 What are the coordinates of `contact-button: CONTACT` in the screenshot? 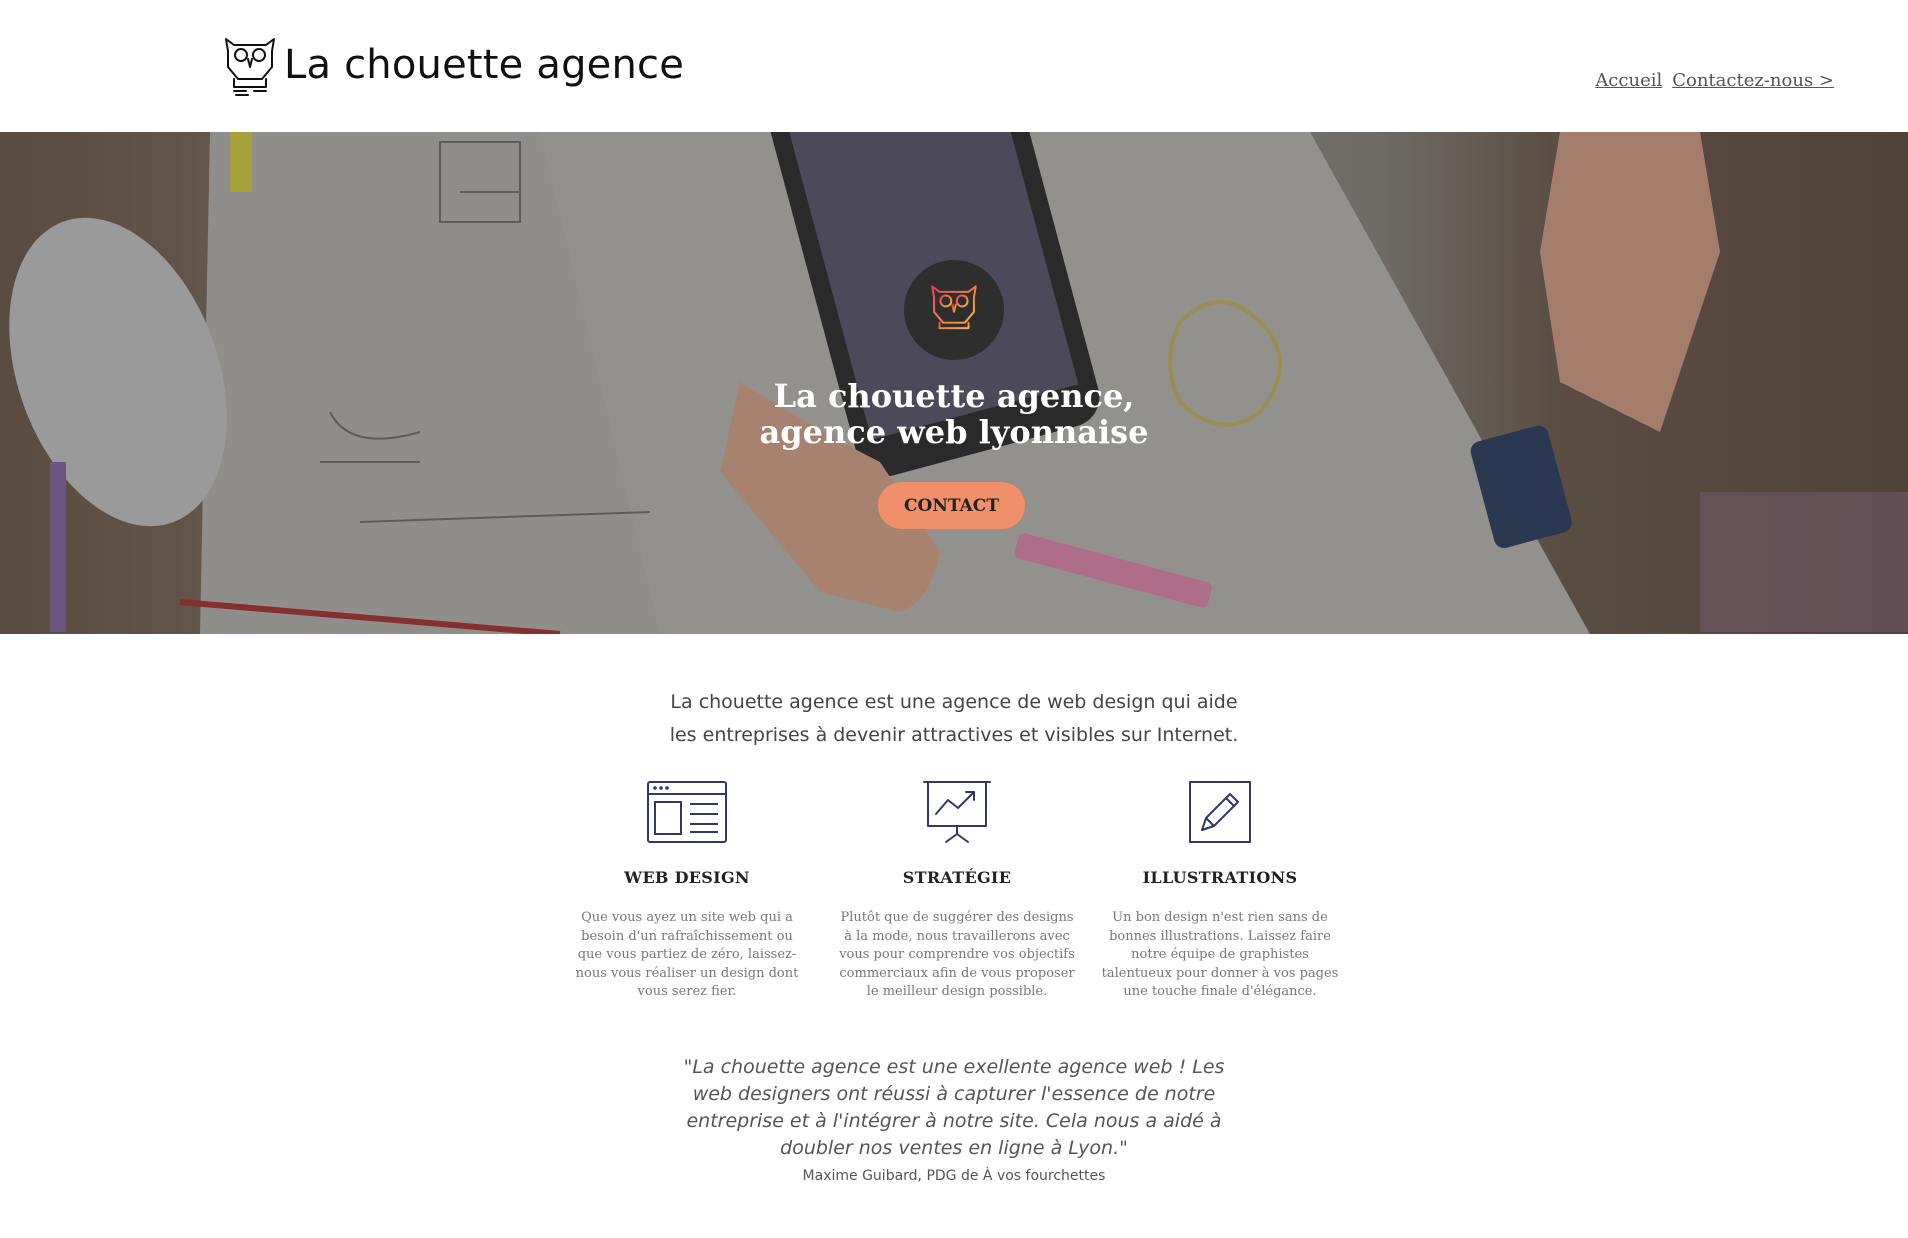 It's located at (951, 505).